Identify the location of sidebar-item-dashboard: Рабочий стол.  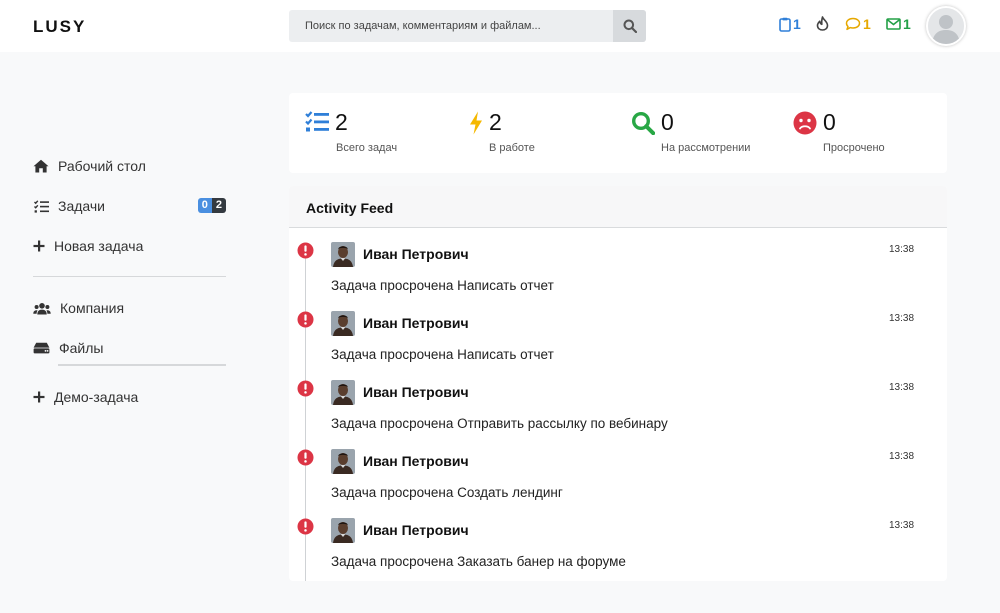
(129, 166).